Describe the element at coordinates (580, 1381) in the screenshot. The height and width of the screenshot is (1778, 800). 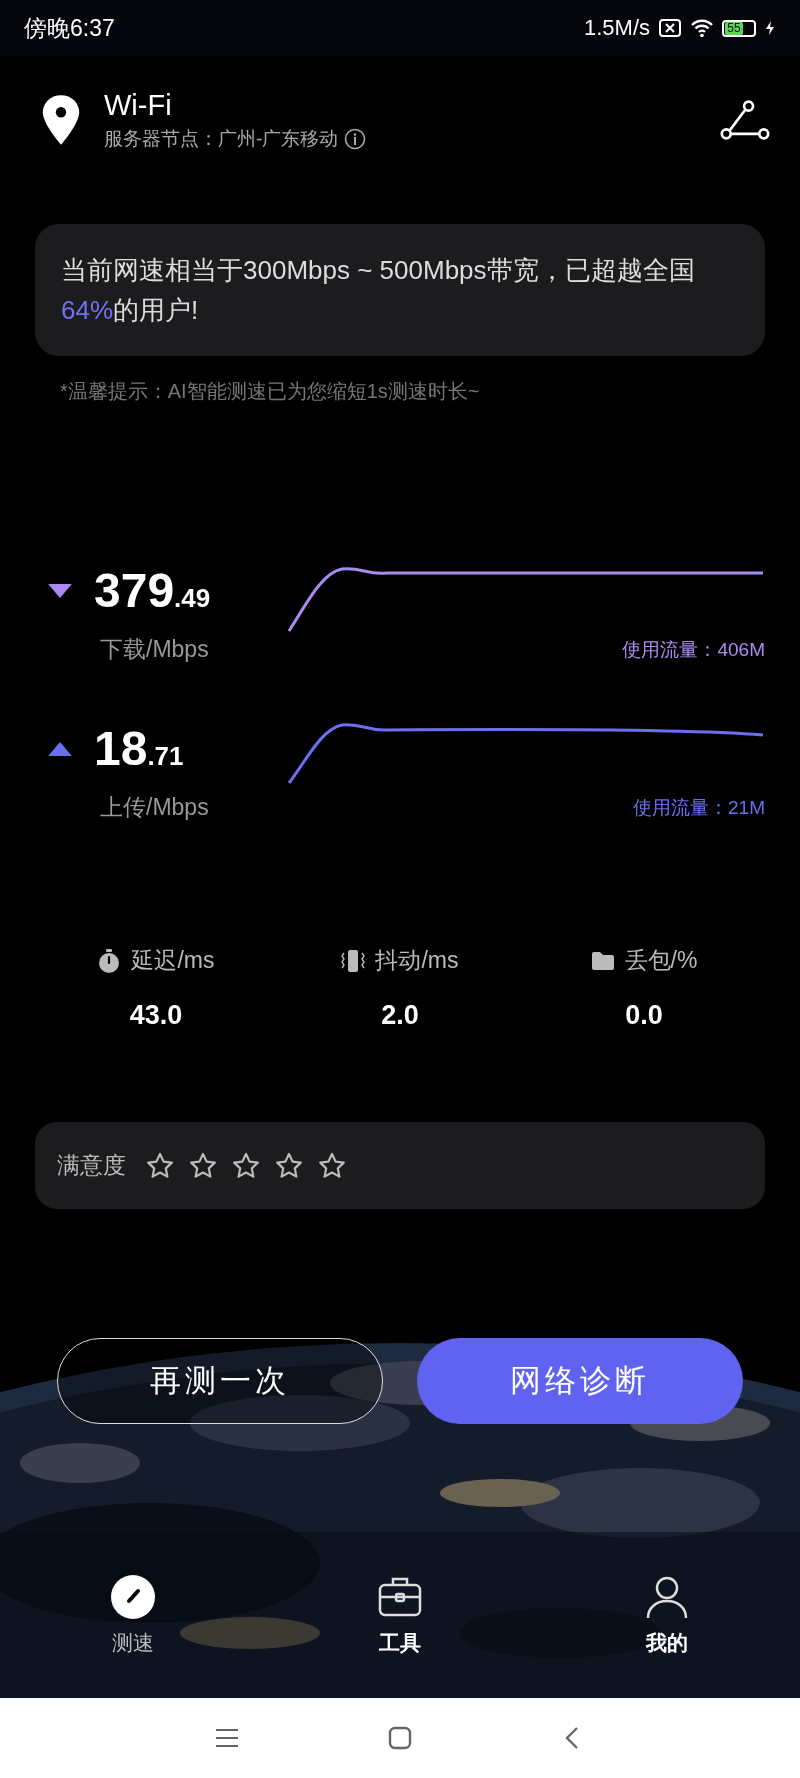
I see `diagnose-button: 网络诊断` at that location.